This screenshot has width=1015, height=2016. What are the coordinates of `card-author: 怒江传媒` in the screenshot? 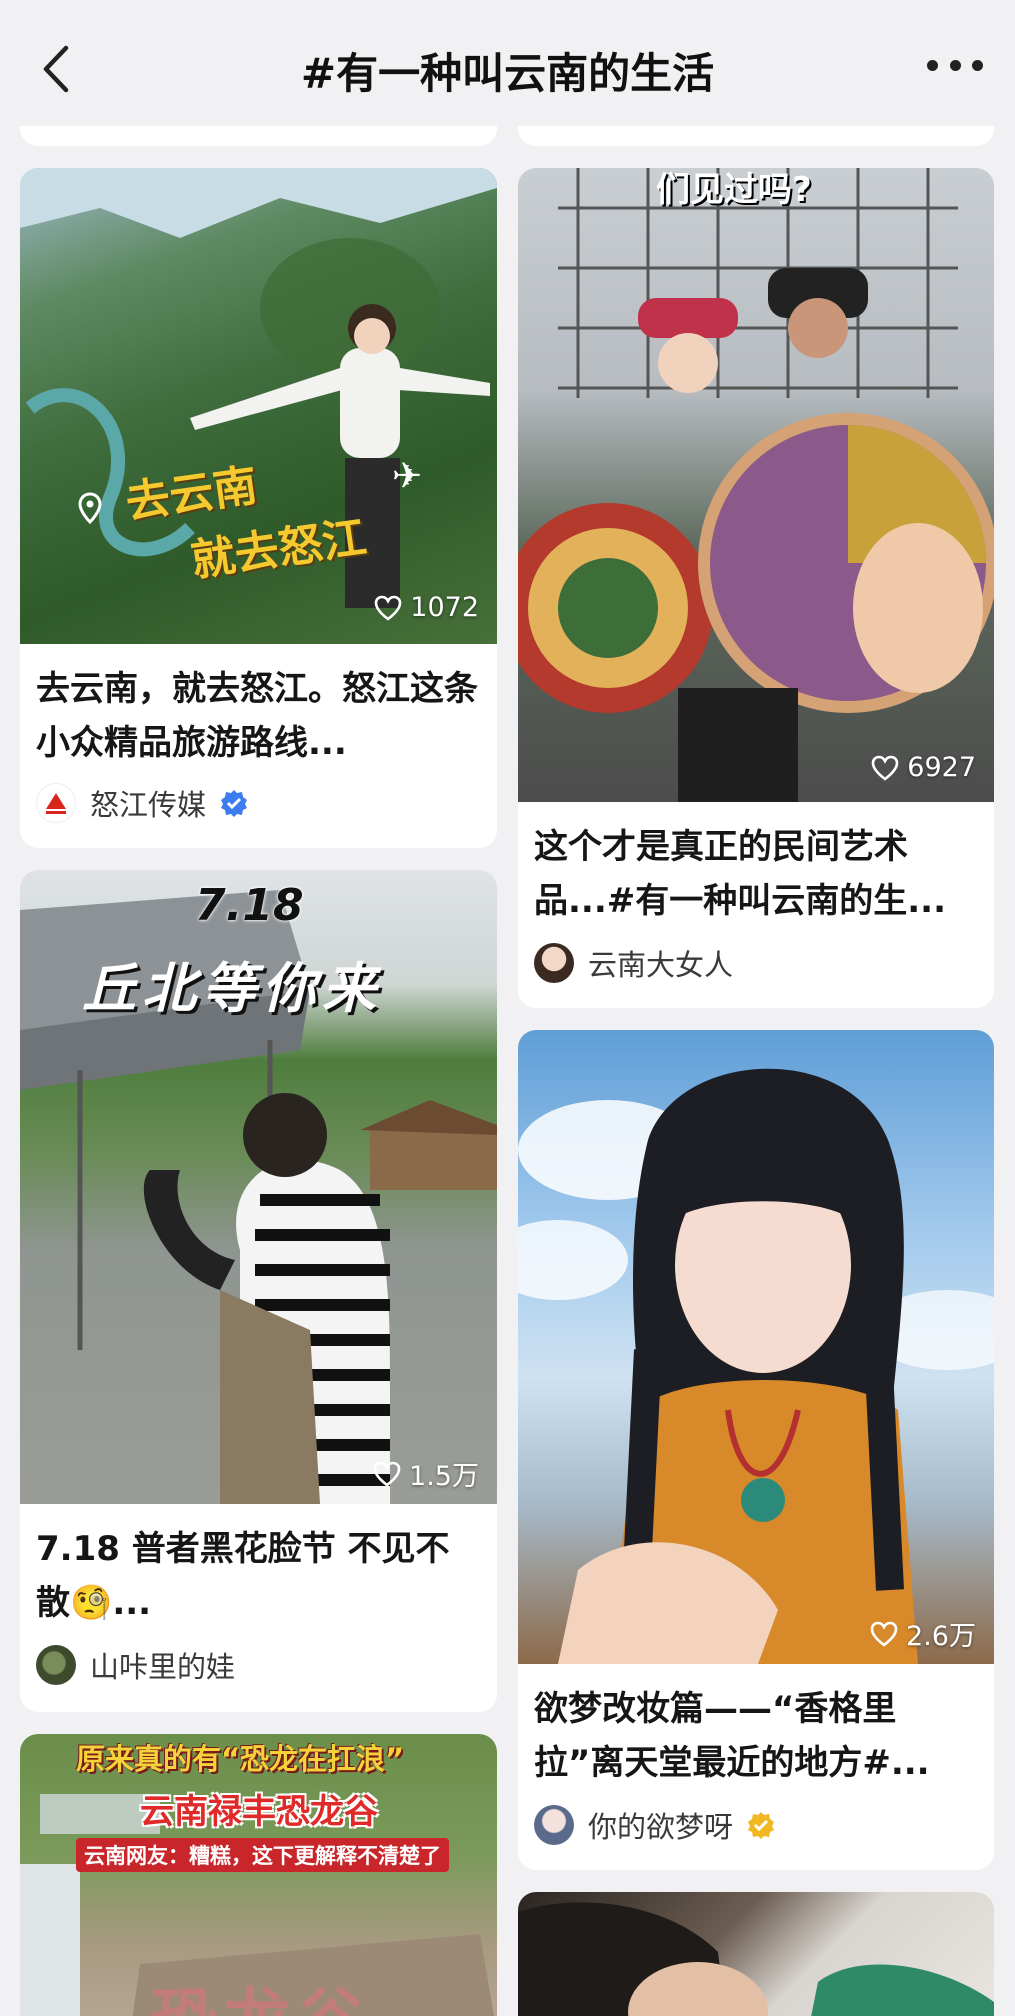 It's located at (142, 803).